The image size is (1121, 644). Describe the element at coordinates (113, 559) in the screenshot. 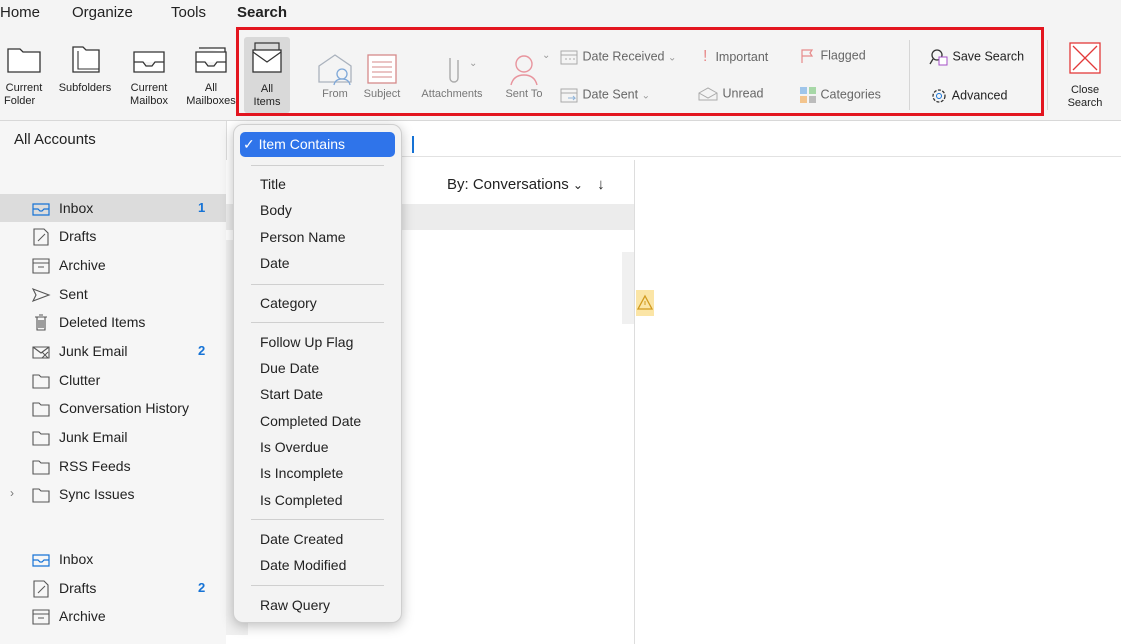

I see `sidebar-item: Inbox` at that location.